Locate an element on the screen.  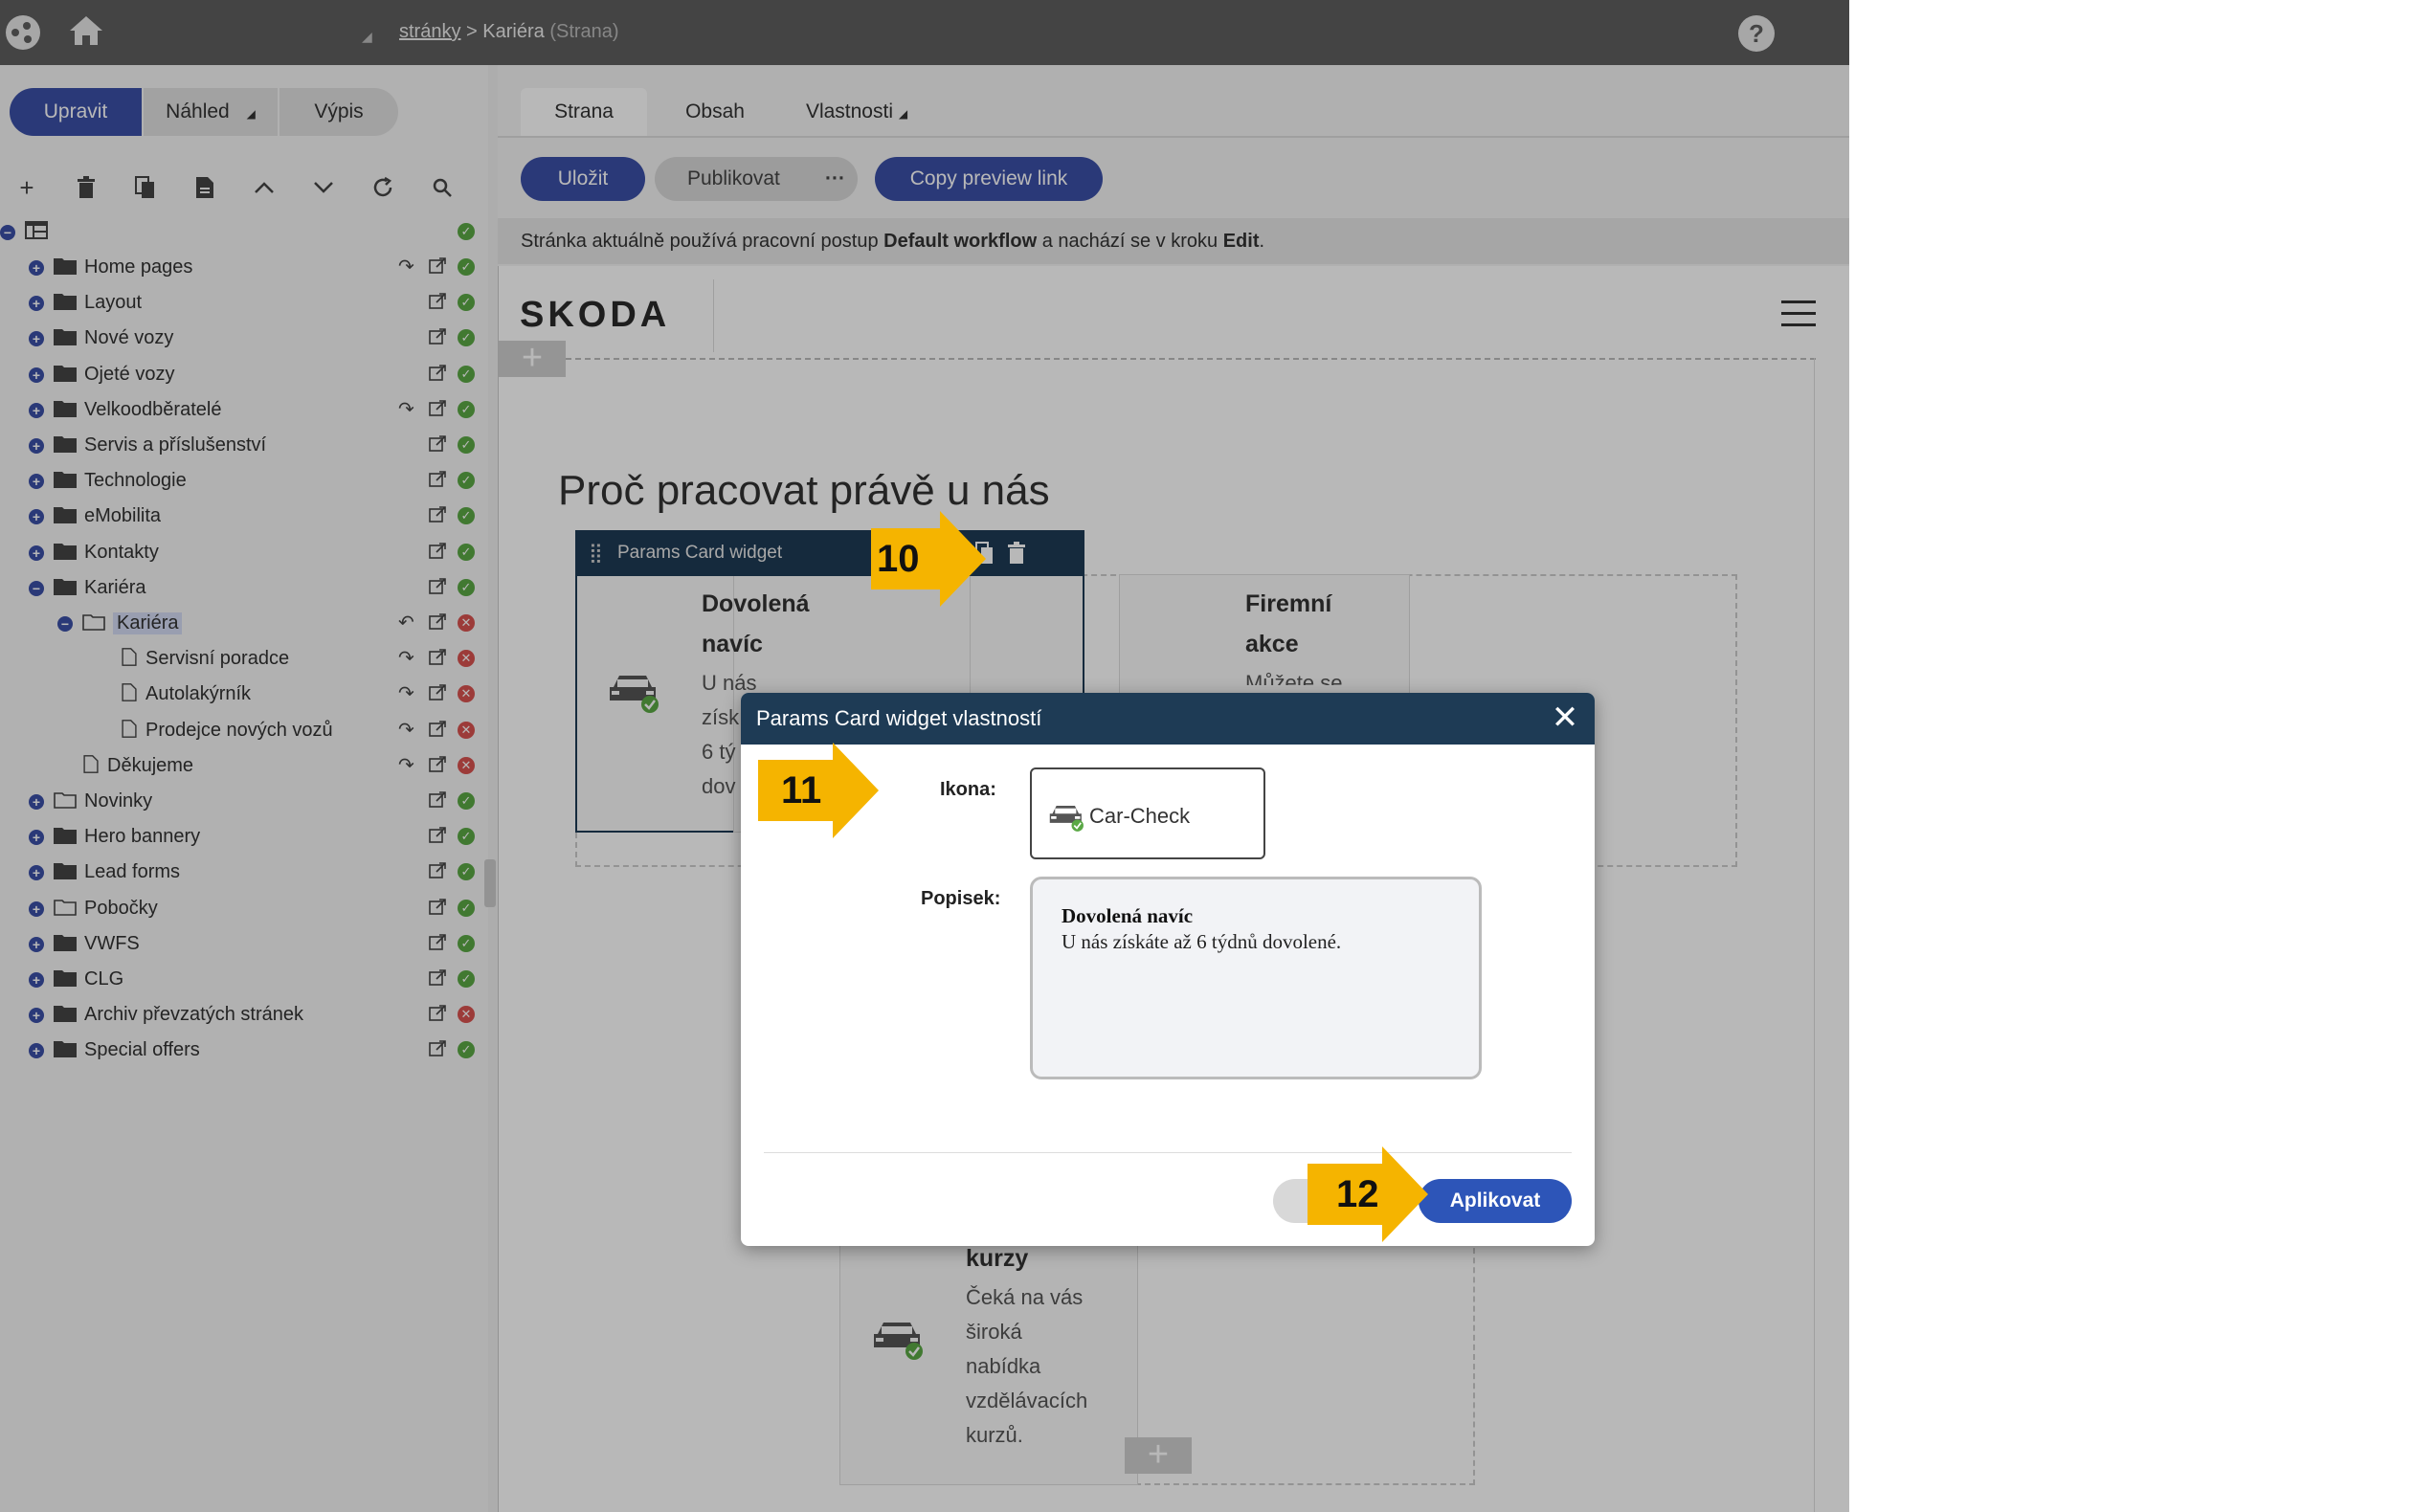
dialog-footer-divider is located at coordinates (1168, 1152).